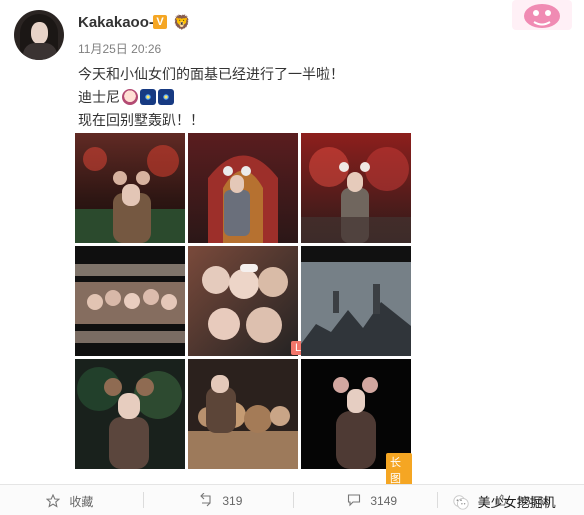 The image size is (584, 515). I want to click on user-avatar, so click(39, 35).